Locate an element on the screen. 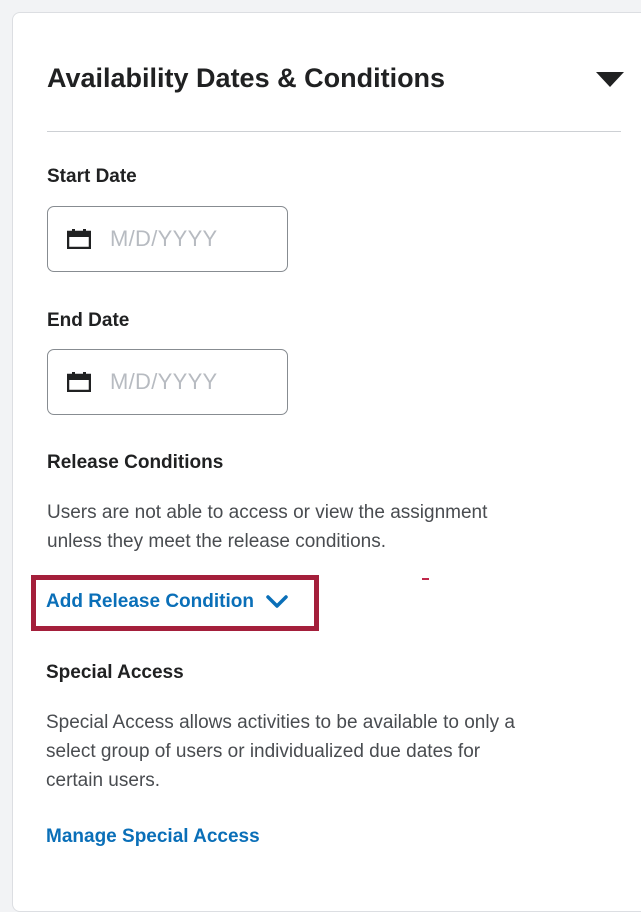  release-conditions-heading: Release Conditions is located at coordinates (135, 462).